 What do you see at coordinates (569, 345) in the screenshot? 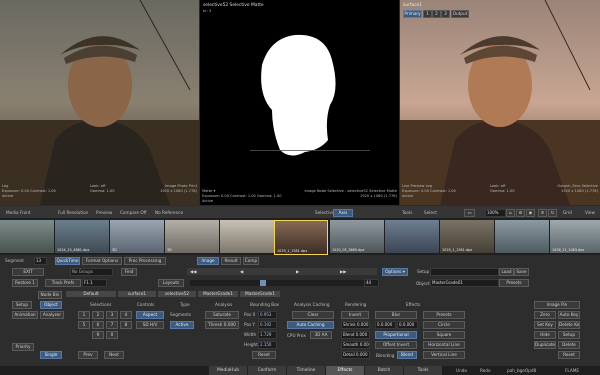
I see `delete-button: Delete` at bounding box center [569, 345].